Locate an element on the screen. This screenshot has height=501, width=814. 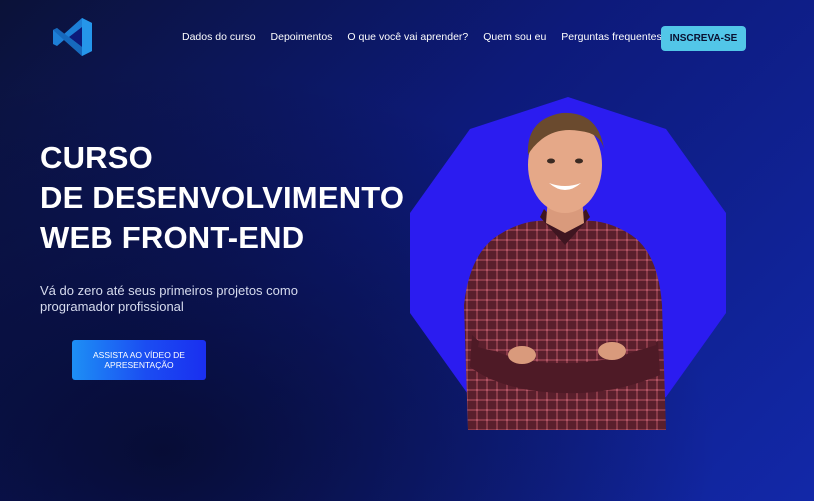
vscode-logo-icon is located at coordinates (73, 37).